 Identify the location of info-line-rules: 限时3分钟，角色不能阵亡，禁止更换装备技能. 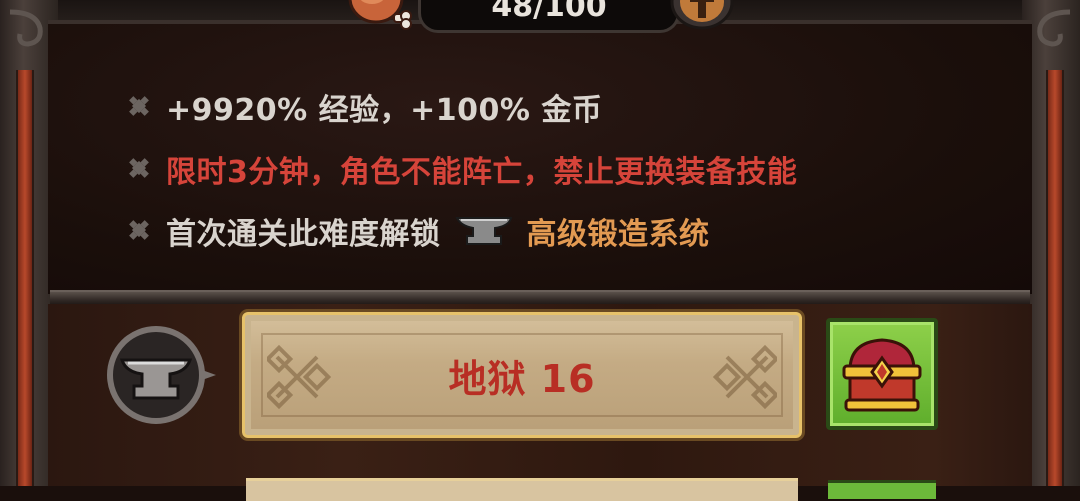
(462, 169).